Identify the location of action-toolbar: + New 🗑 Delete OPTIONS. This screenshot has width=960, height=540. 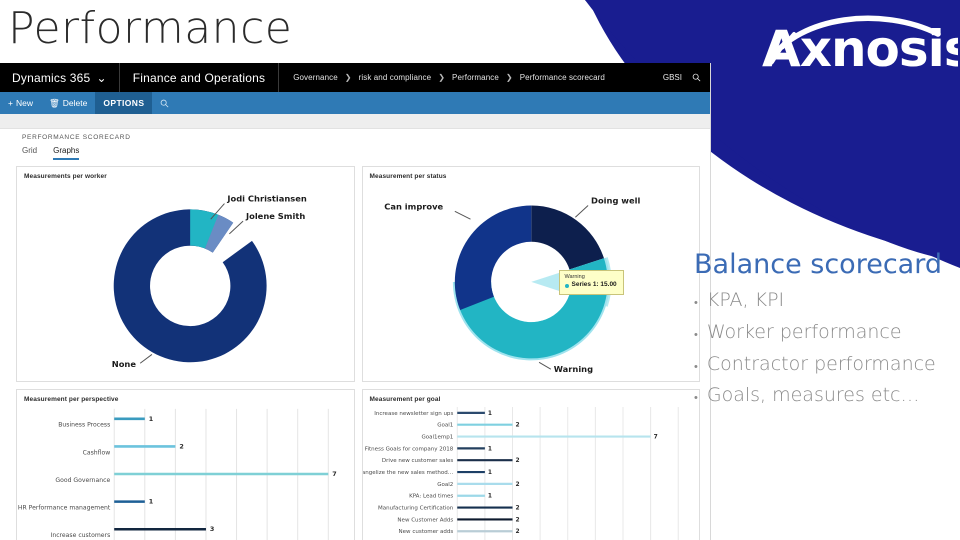
(355, 103).